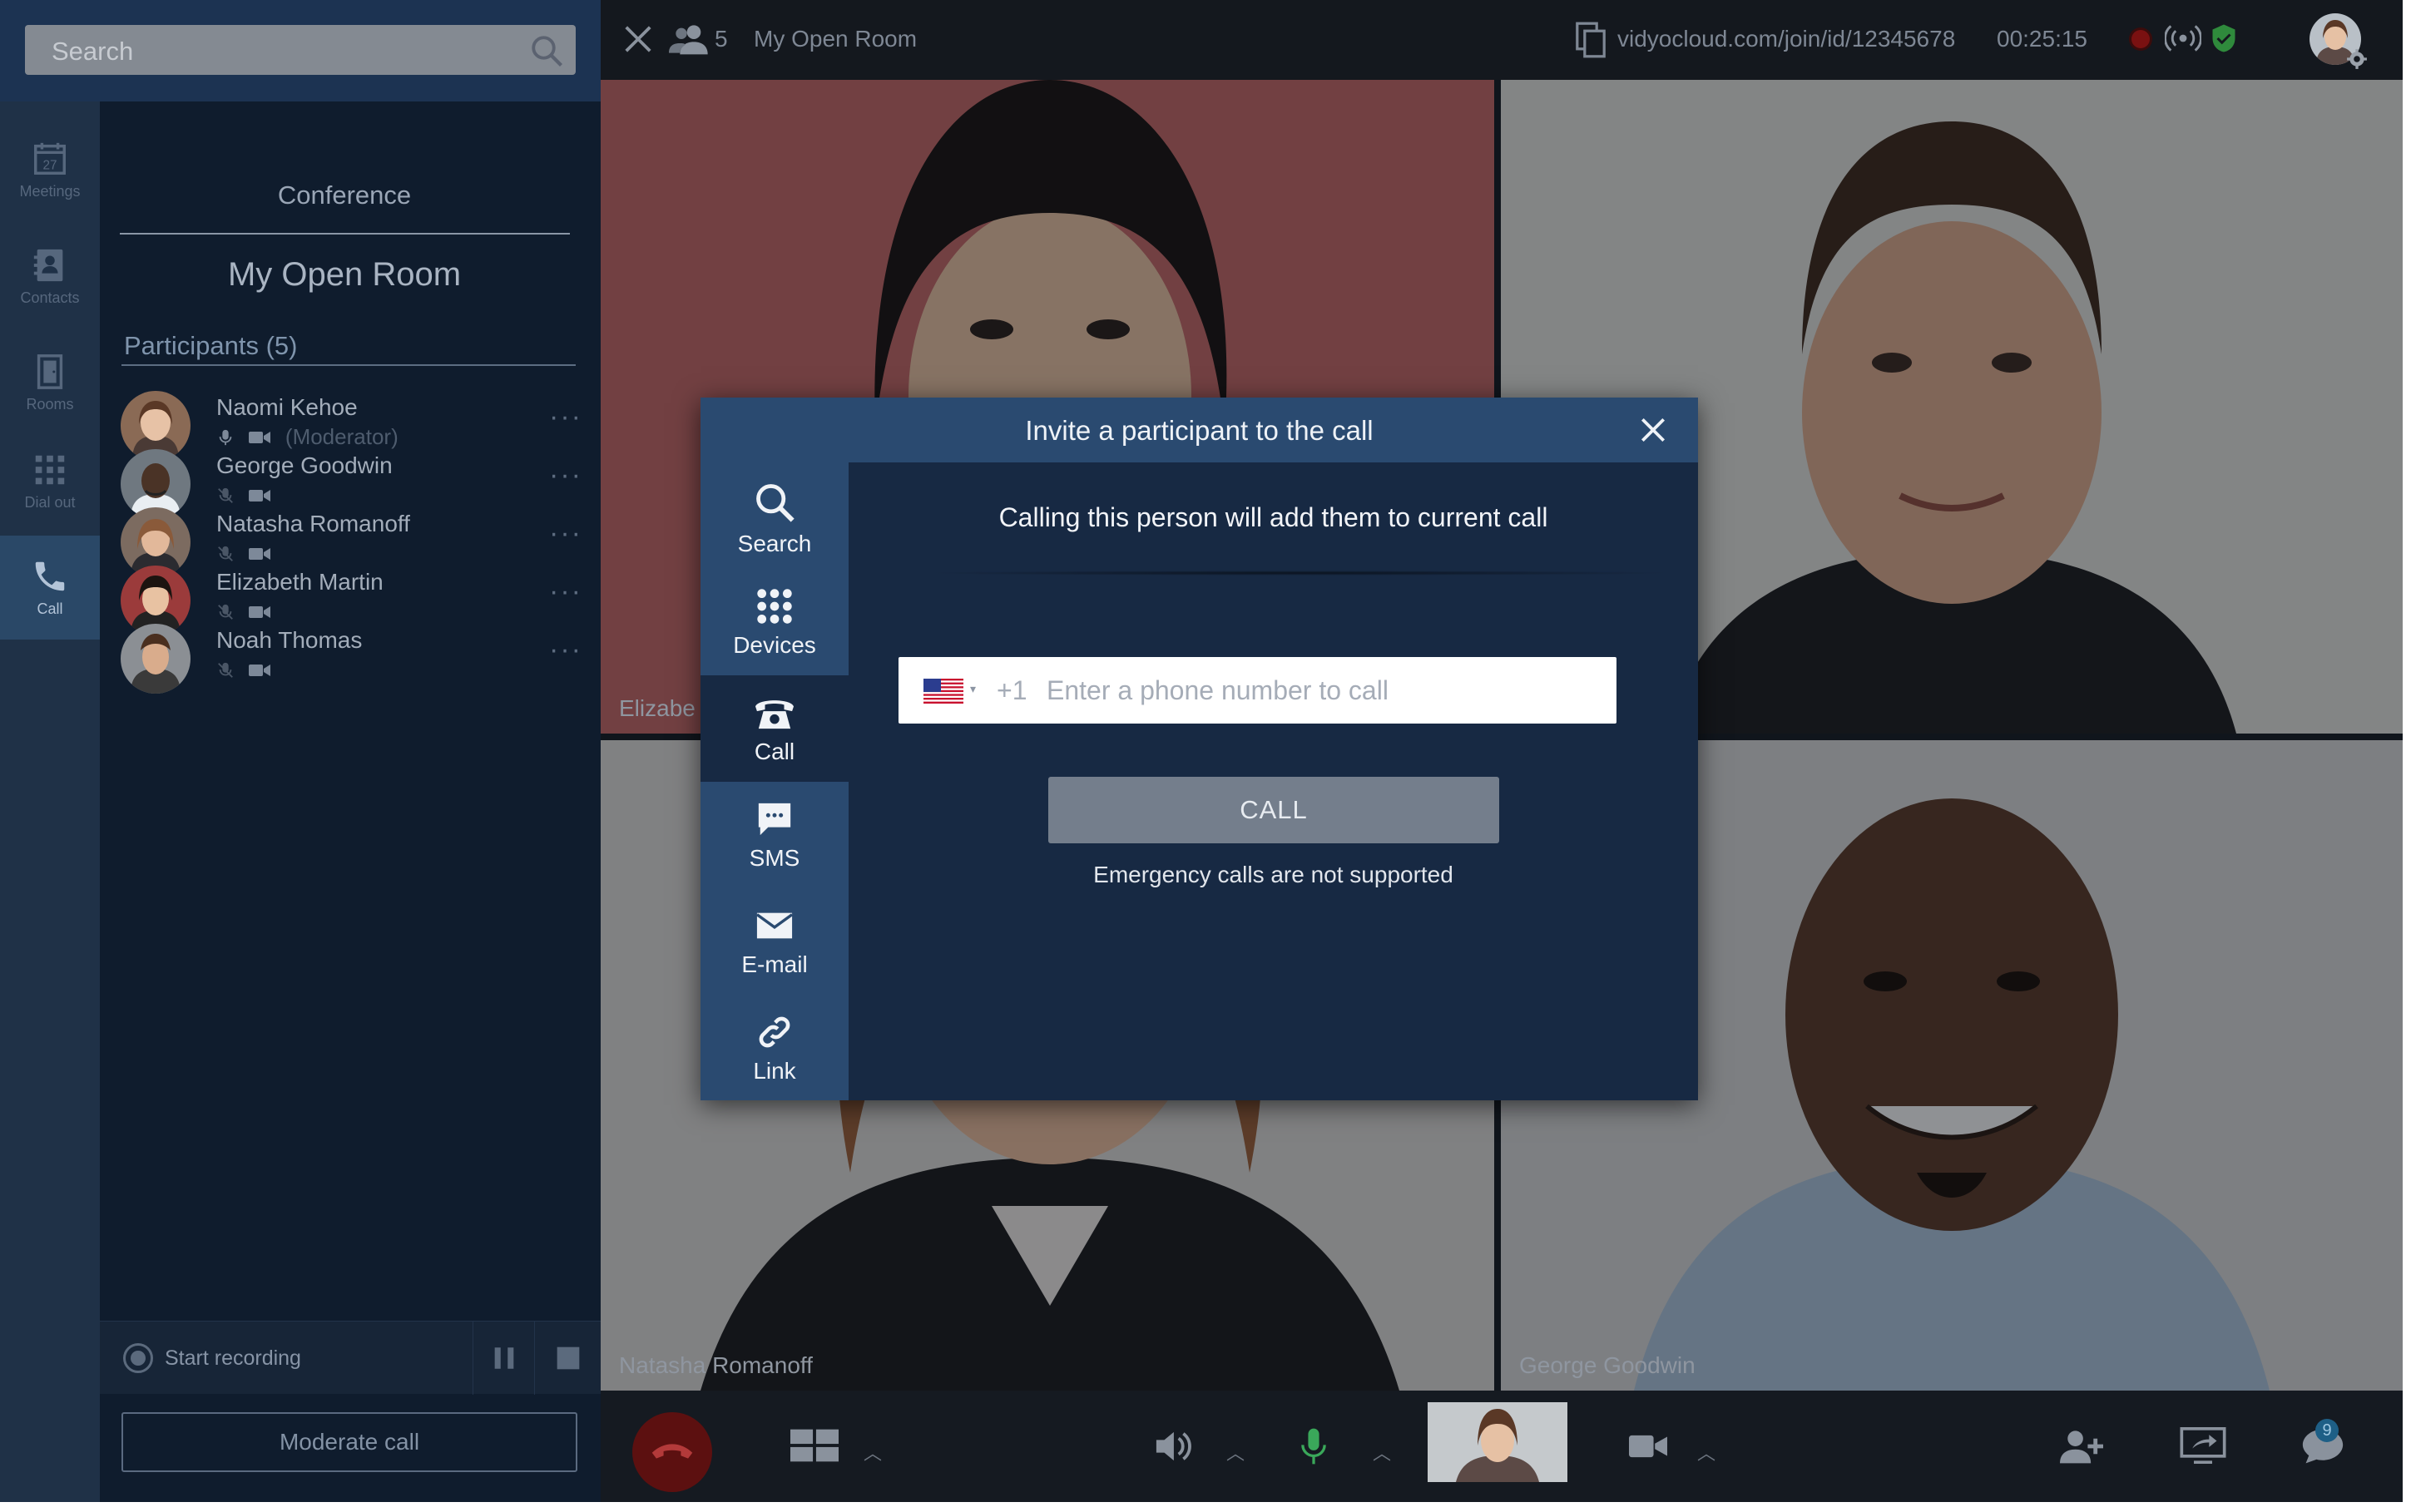 This screenshot has width=2411, height=1512. Describe the element at coordinates (1591, 40) in the screenshot. I see `copy-link-icon` at that location.